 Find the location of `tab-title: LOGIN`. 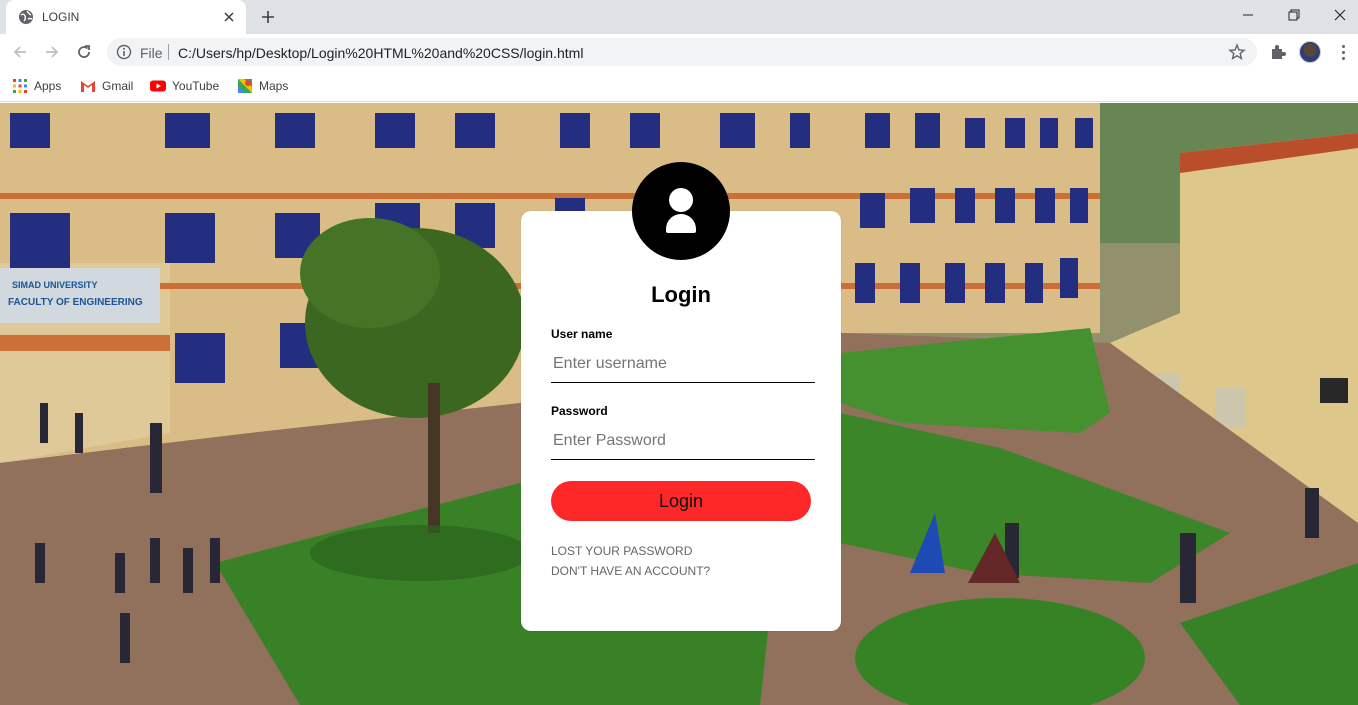

tab-title: LOGIN is located at coordinates (61, 17).